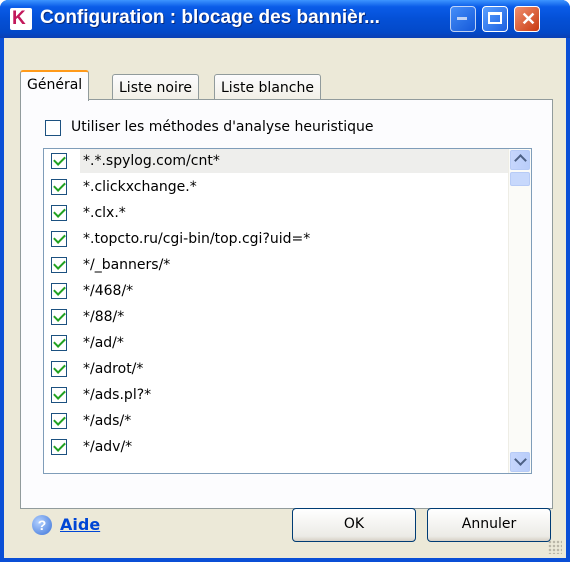  I want to click on rule-list-item: */ads.pl?*, so click(276, 396).